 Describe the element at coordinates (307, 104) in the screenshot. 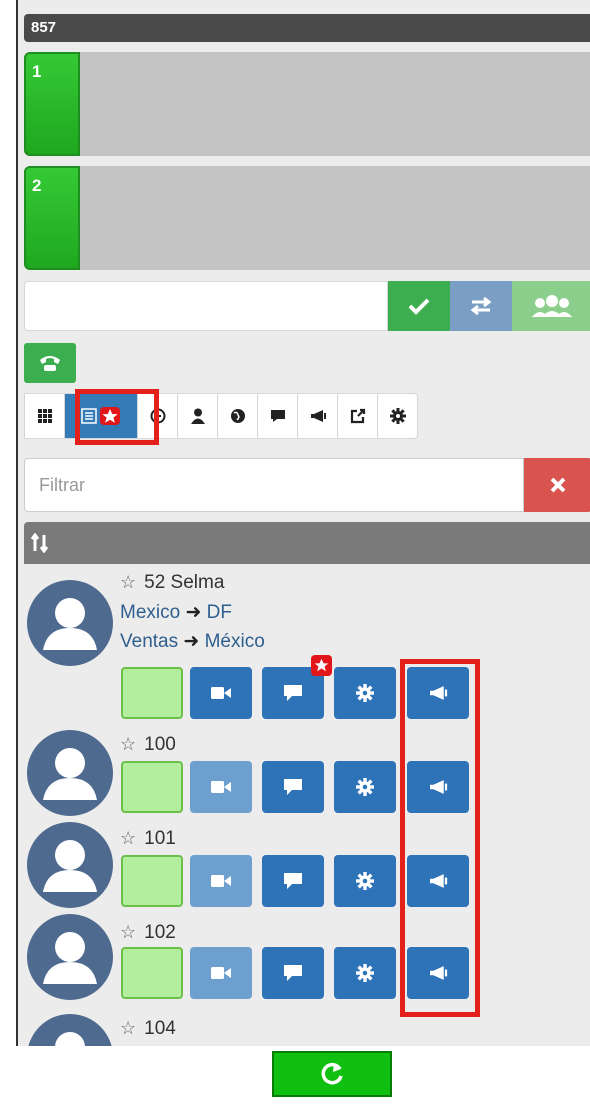

I see `line-1: 1` at that location.